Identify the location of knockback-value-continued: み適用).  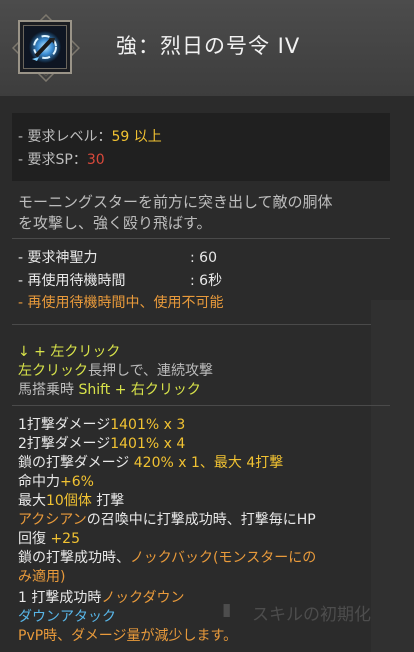
(42, 577).